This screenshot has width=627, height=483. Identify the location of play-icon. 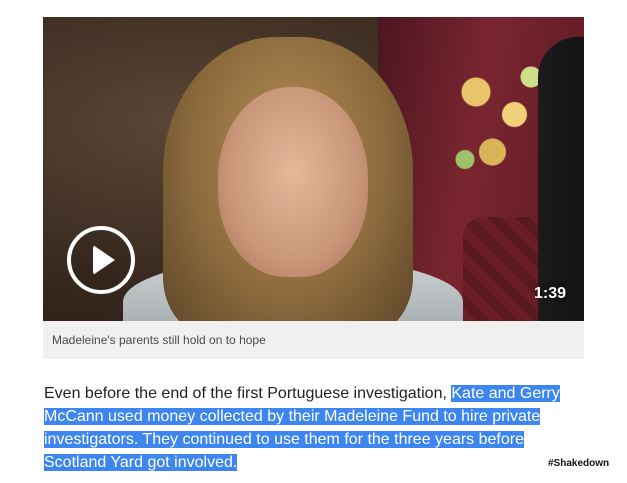
(104, 260).